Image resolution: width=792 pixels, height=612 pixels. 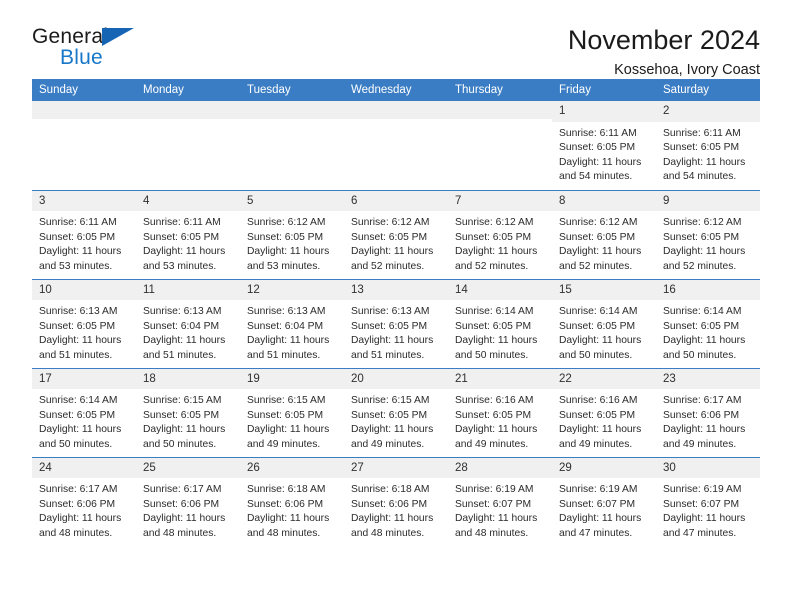 I want to click on logo-text-blue: Blue, so click(x=81, y=57).